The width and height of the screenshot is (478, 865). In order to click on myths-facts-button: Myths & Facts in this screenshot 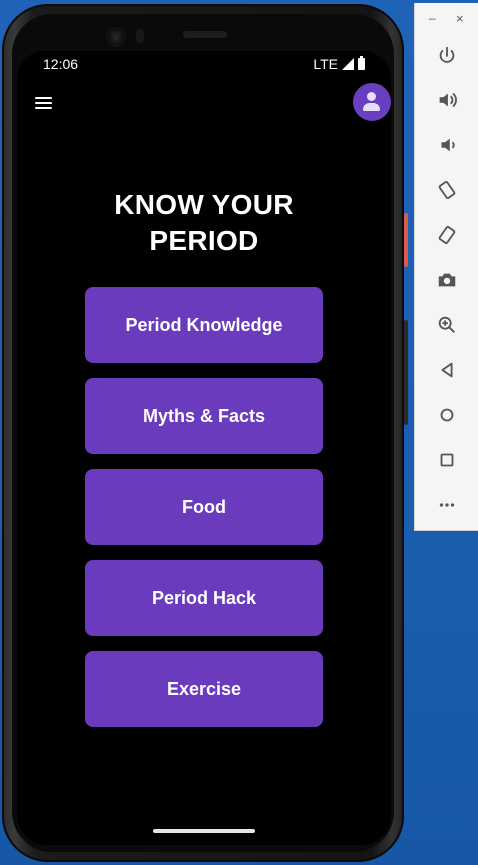, I will do `click(204, 416)`.